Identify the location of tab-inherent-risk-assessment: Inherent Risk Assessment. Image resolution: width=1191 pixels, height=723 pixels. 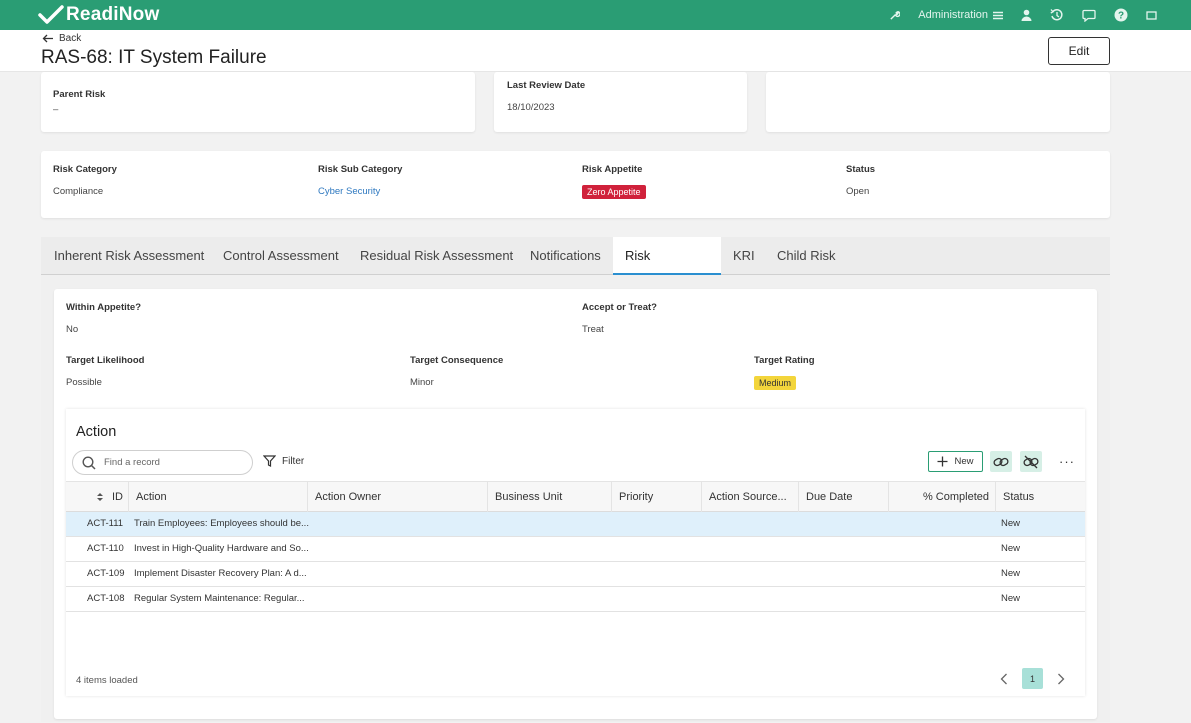
(129, 256).